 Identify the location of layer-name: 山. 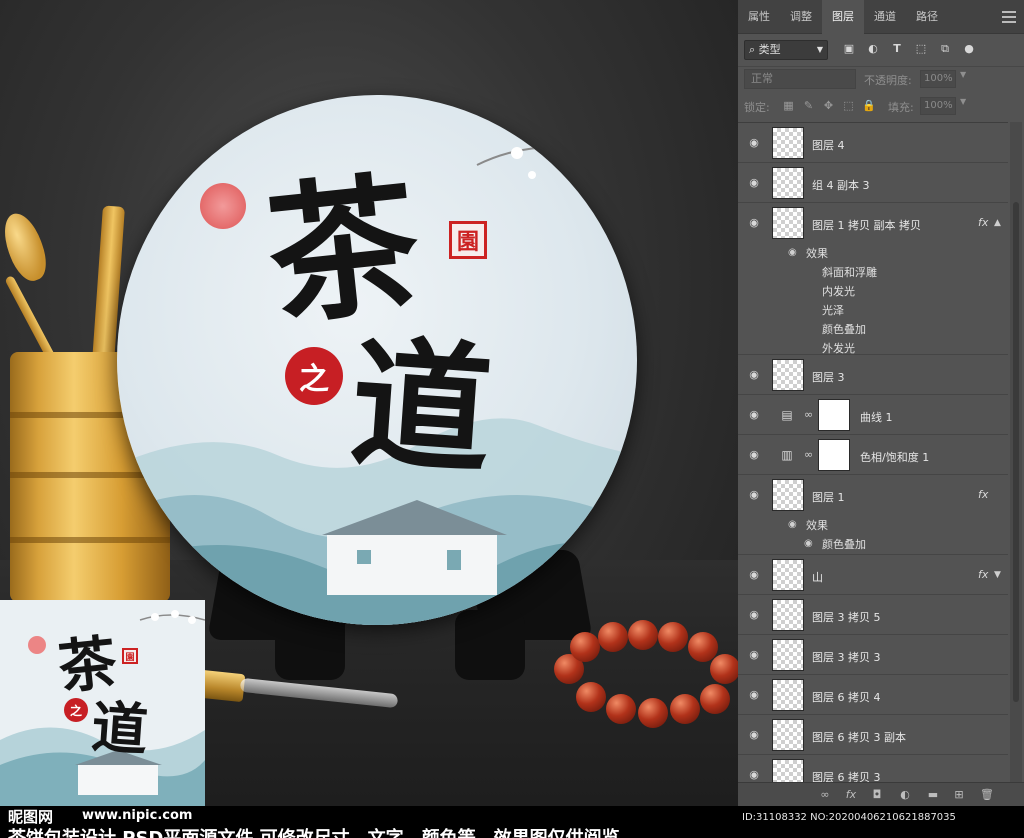
(817, 577).